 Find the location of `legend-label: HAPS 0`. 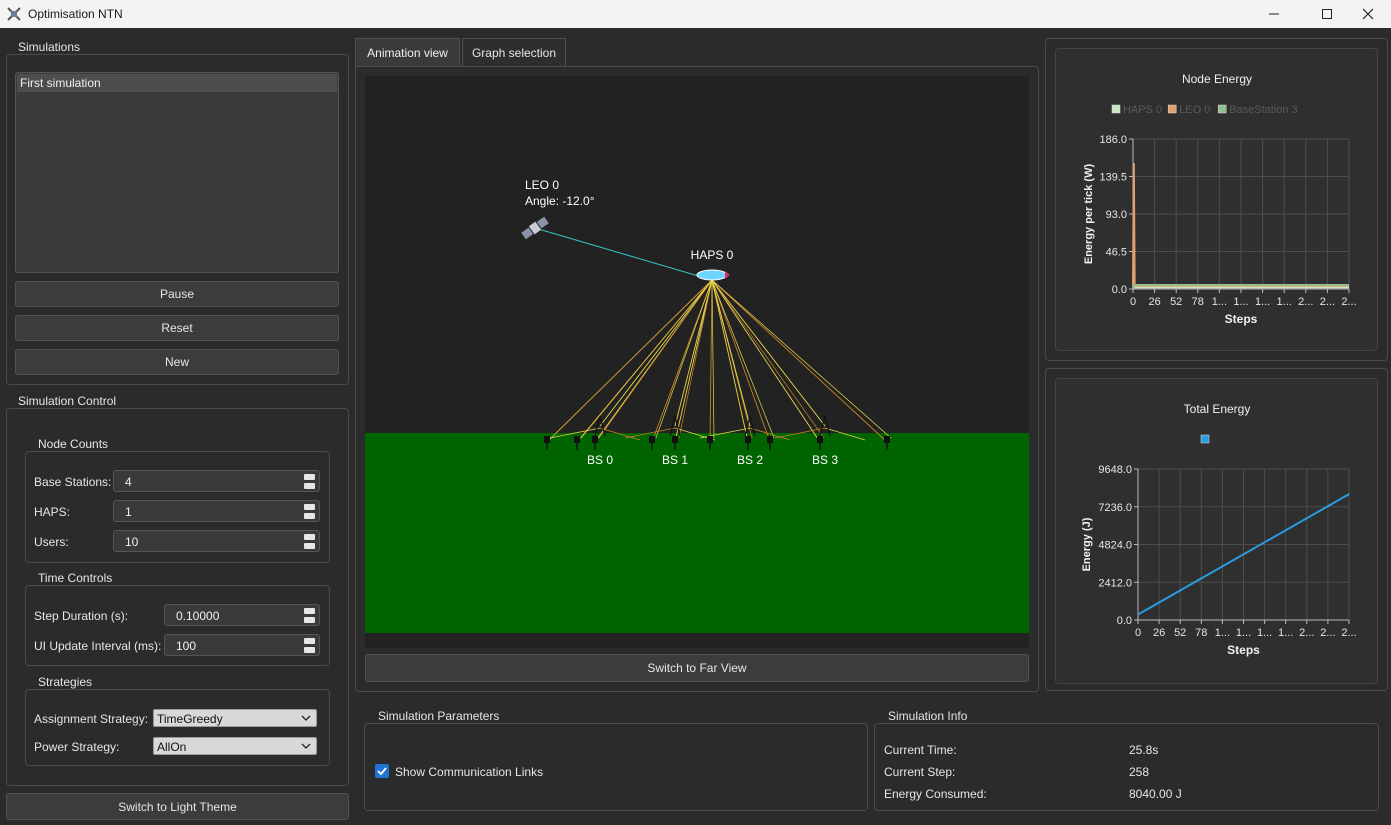

legend-label: HAPS 0 is located at coordinates (1142, 110).